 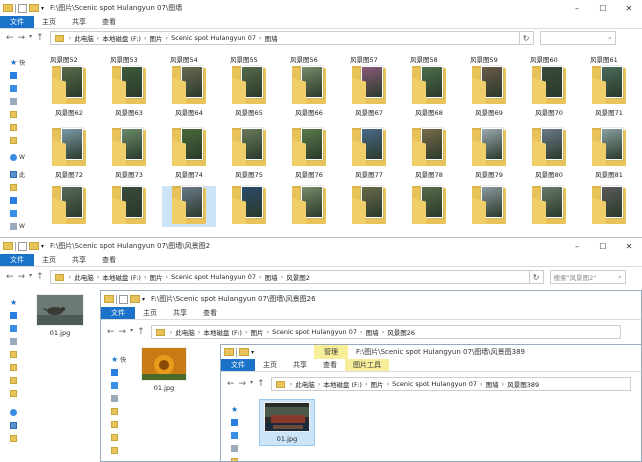 What do you see at coordinates (249, 91) in the screenshot?
I see `folder-item: 风景图65` at bounding box center [249, 91].